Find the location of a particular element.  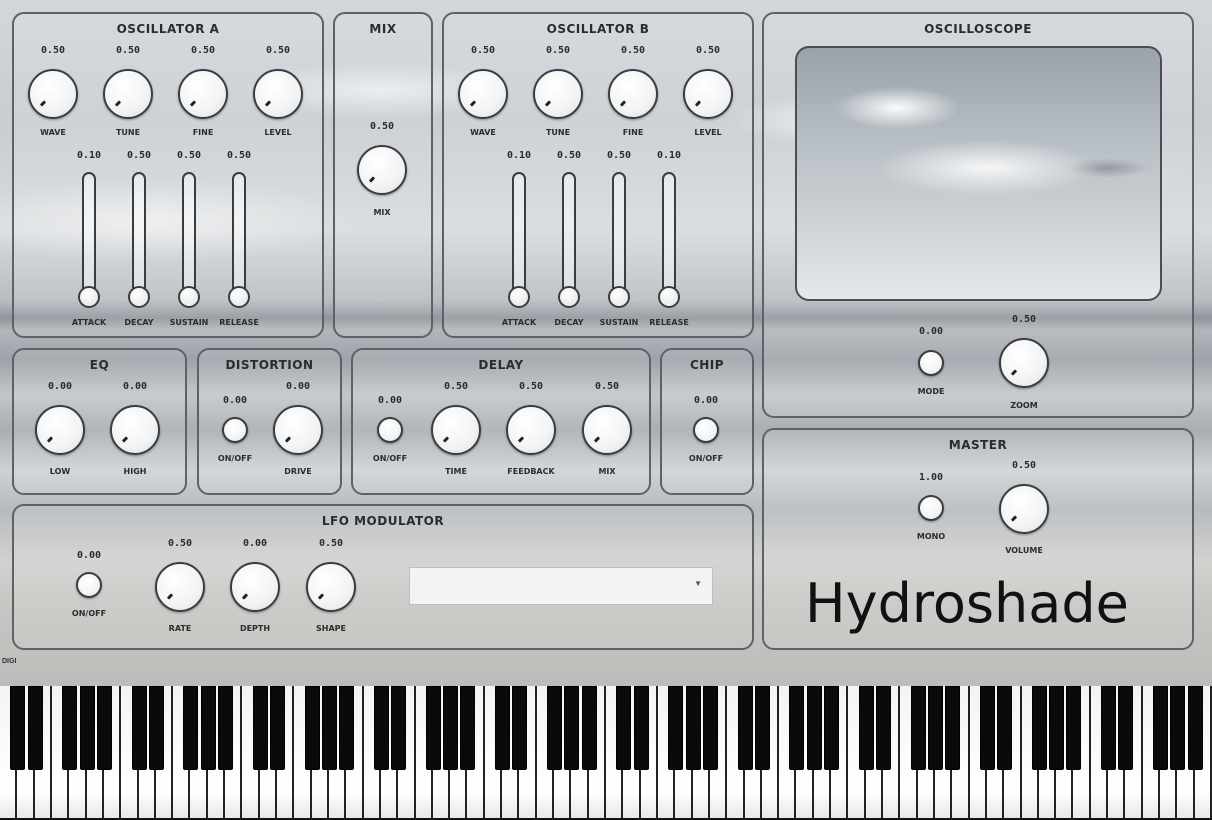

master-mono-button is located at coordinates (931, 508).